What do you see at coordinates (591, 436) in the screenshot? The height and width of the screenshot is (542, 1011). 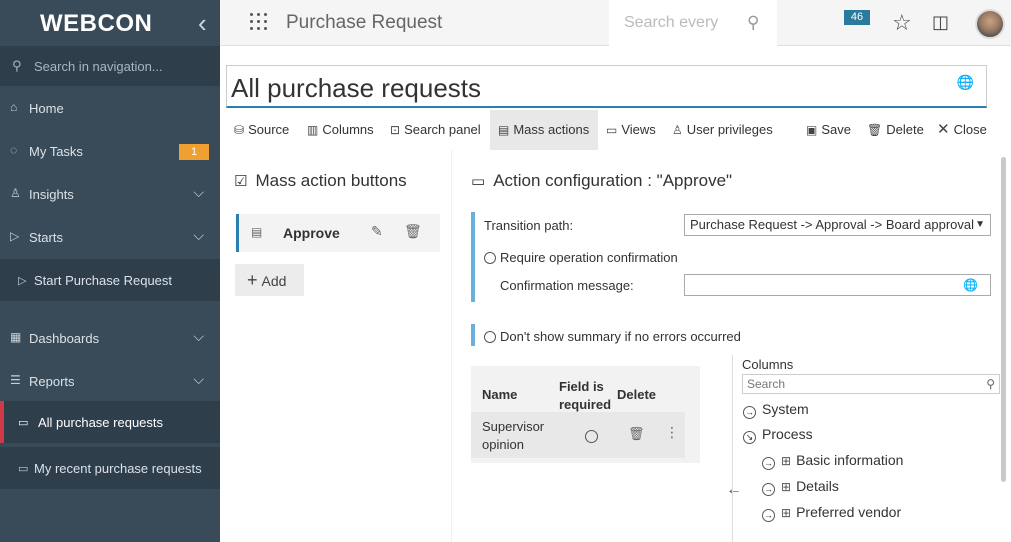 I see `required-radio` at bounding box center [591, 436].